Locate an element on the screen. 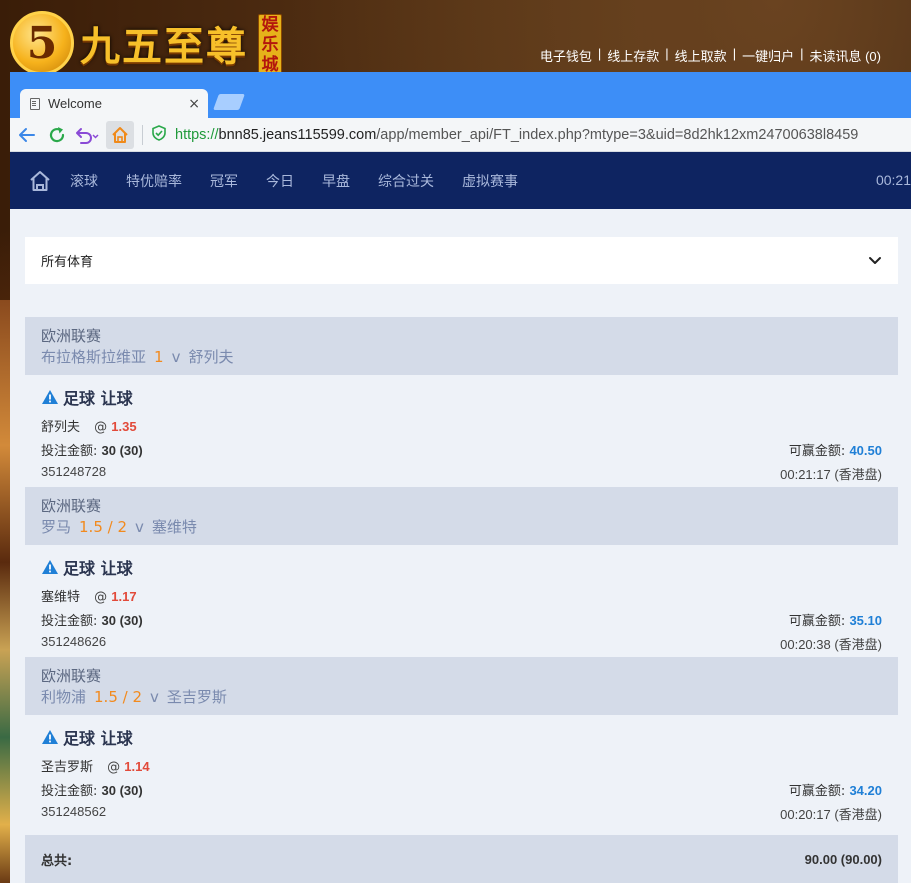 Image resolution: width=911 pixels, height=883 pixels. stake-value: 30 (30) is located at coordinates (122, 620).